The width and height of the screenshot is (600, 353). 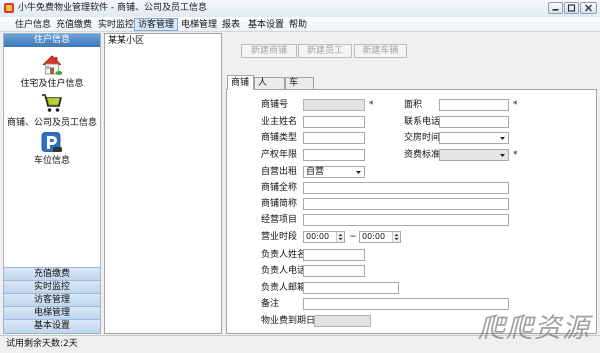 What do you see at coordinates (112, 8) in the screenshot?
I see `window-title: 小牛免费物业管理软件 - 商铺、公司及员工信息` at bounding box center [112, 8].